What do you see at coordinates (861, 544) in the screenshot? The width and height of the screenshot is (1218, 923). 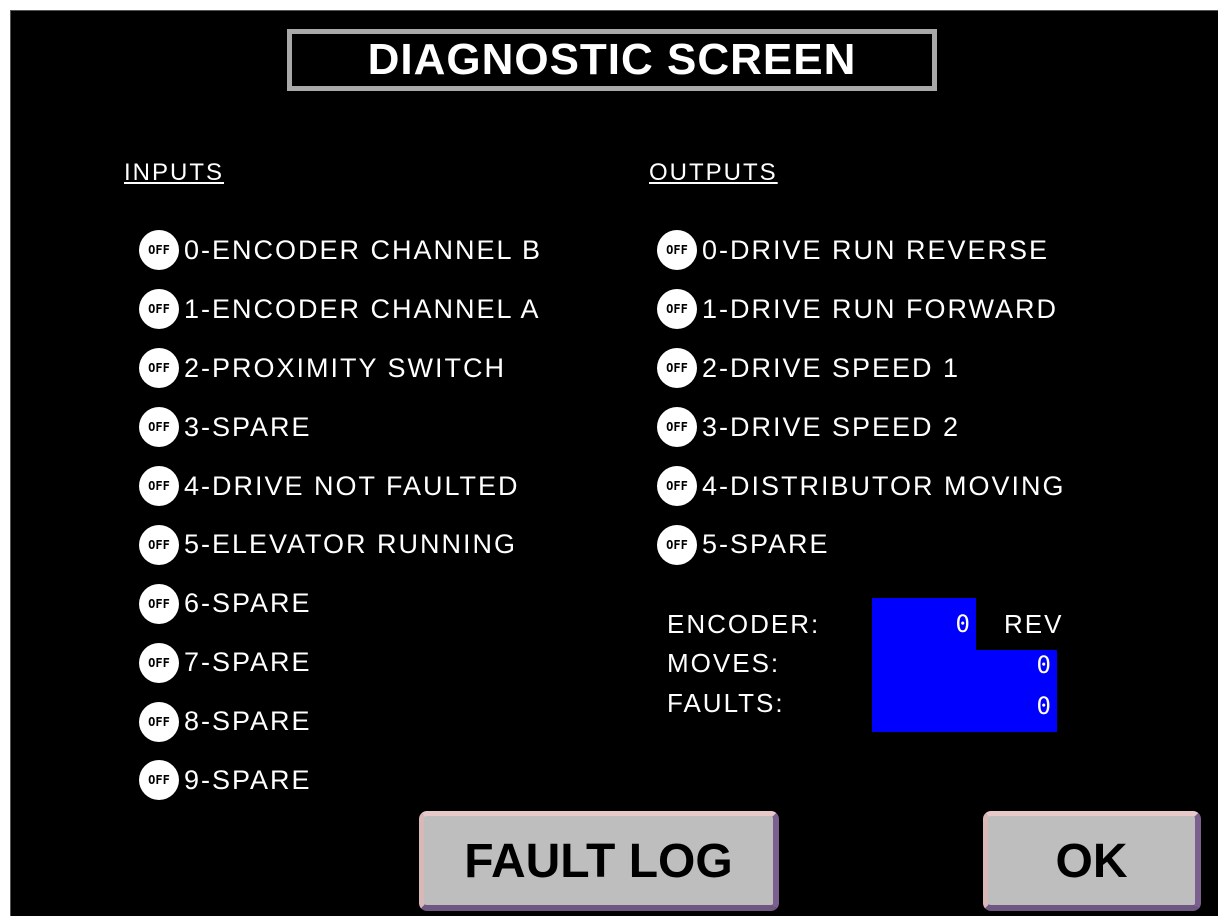 I see `output-row-5: OFF 5-SPARE` at bounding box center [861, 544].